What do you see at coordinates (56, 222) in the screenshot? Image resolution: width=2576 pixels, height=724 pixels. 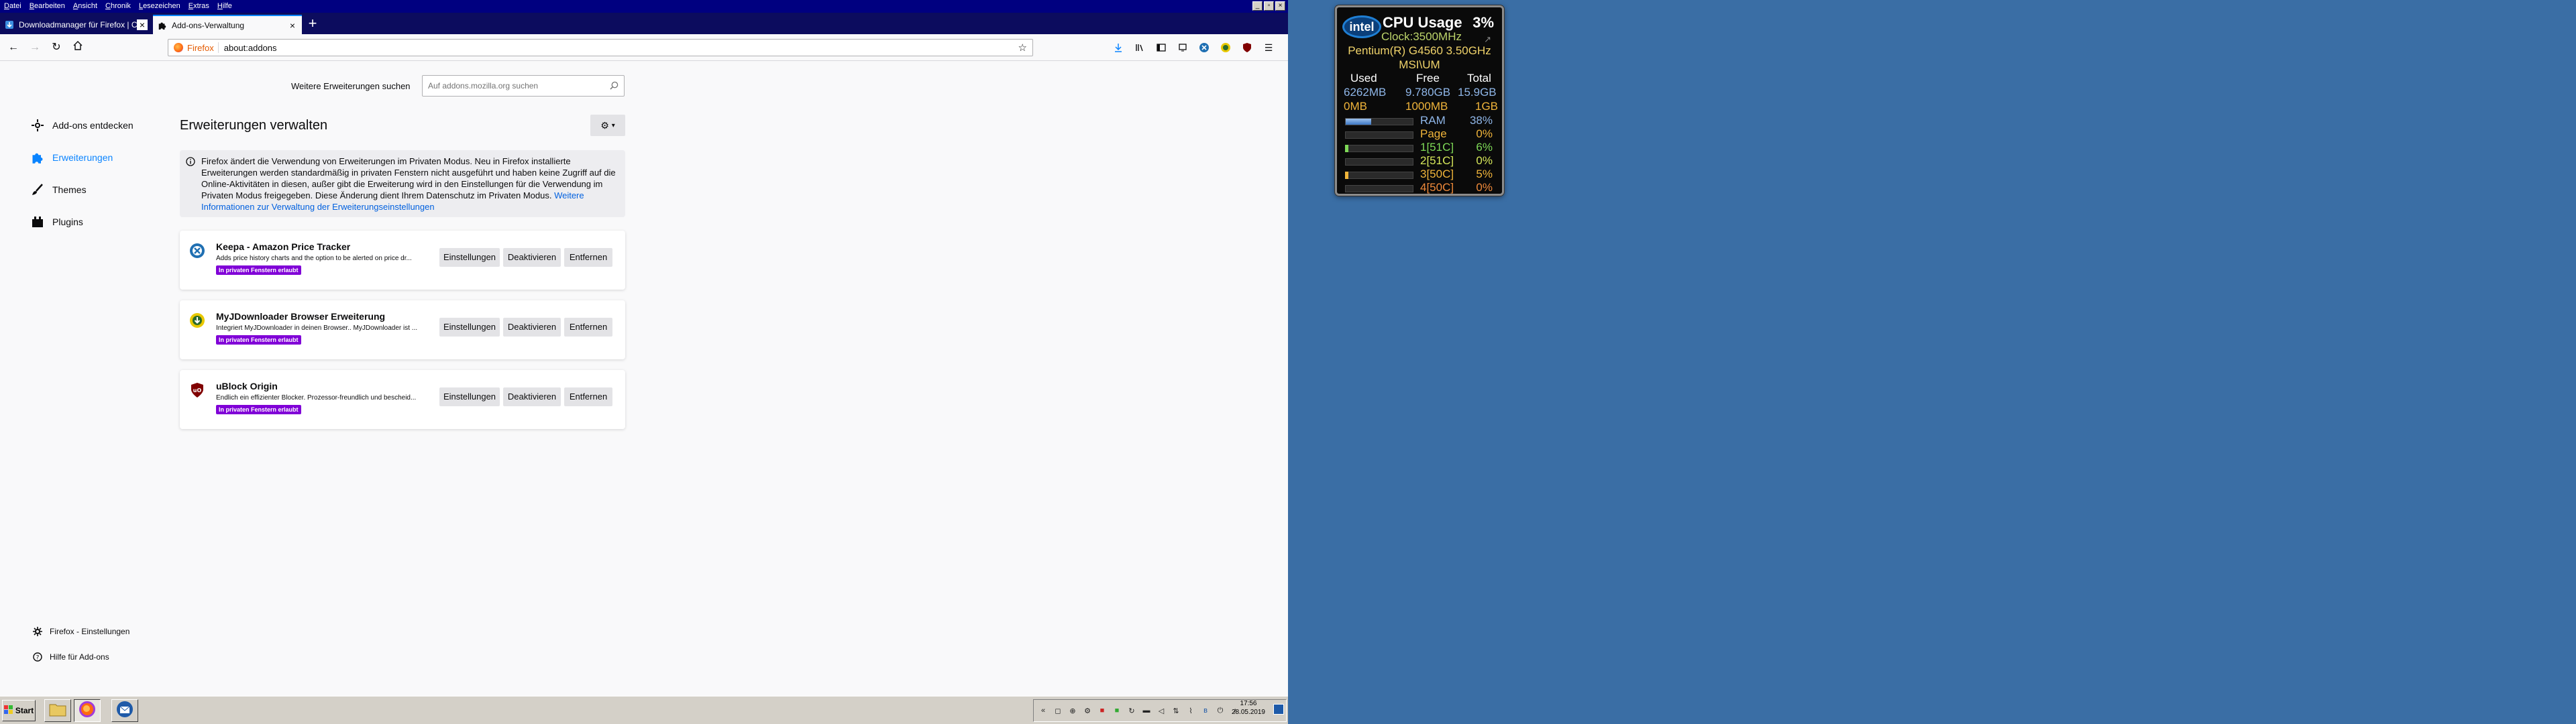 I see `sidebar-item-plugins: Plugins` at bounding box center [56, 222].